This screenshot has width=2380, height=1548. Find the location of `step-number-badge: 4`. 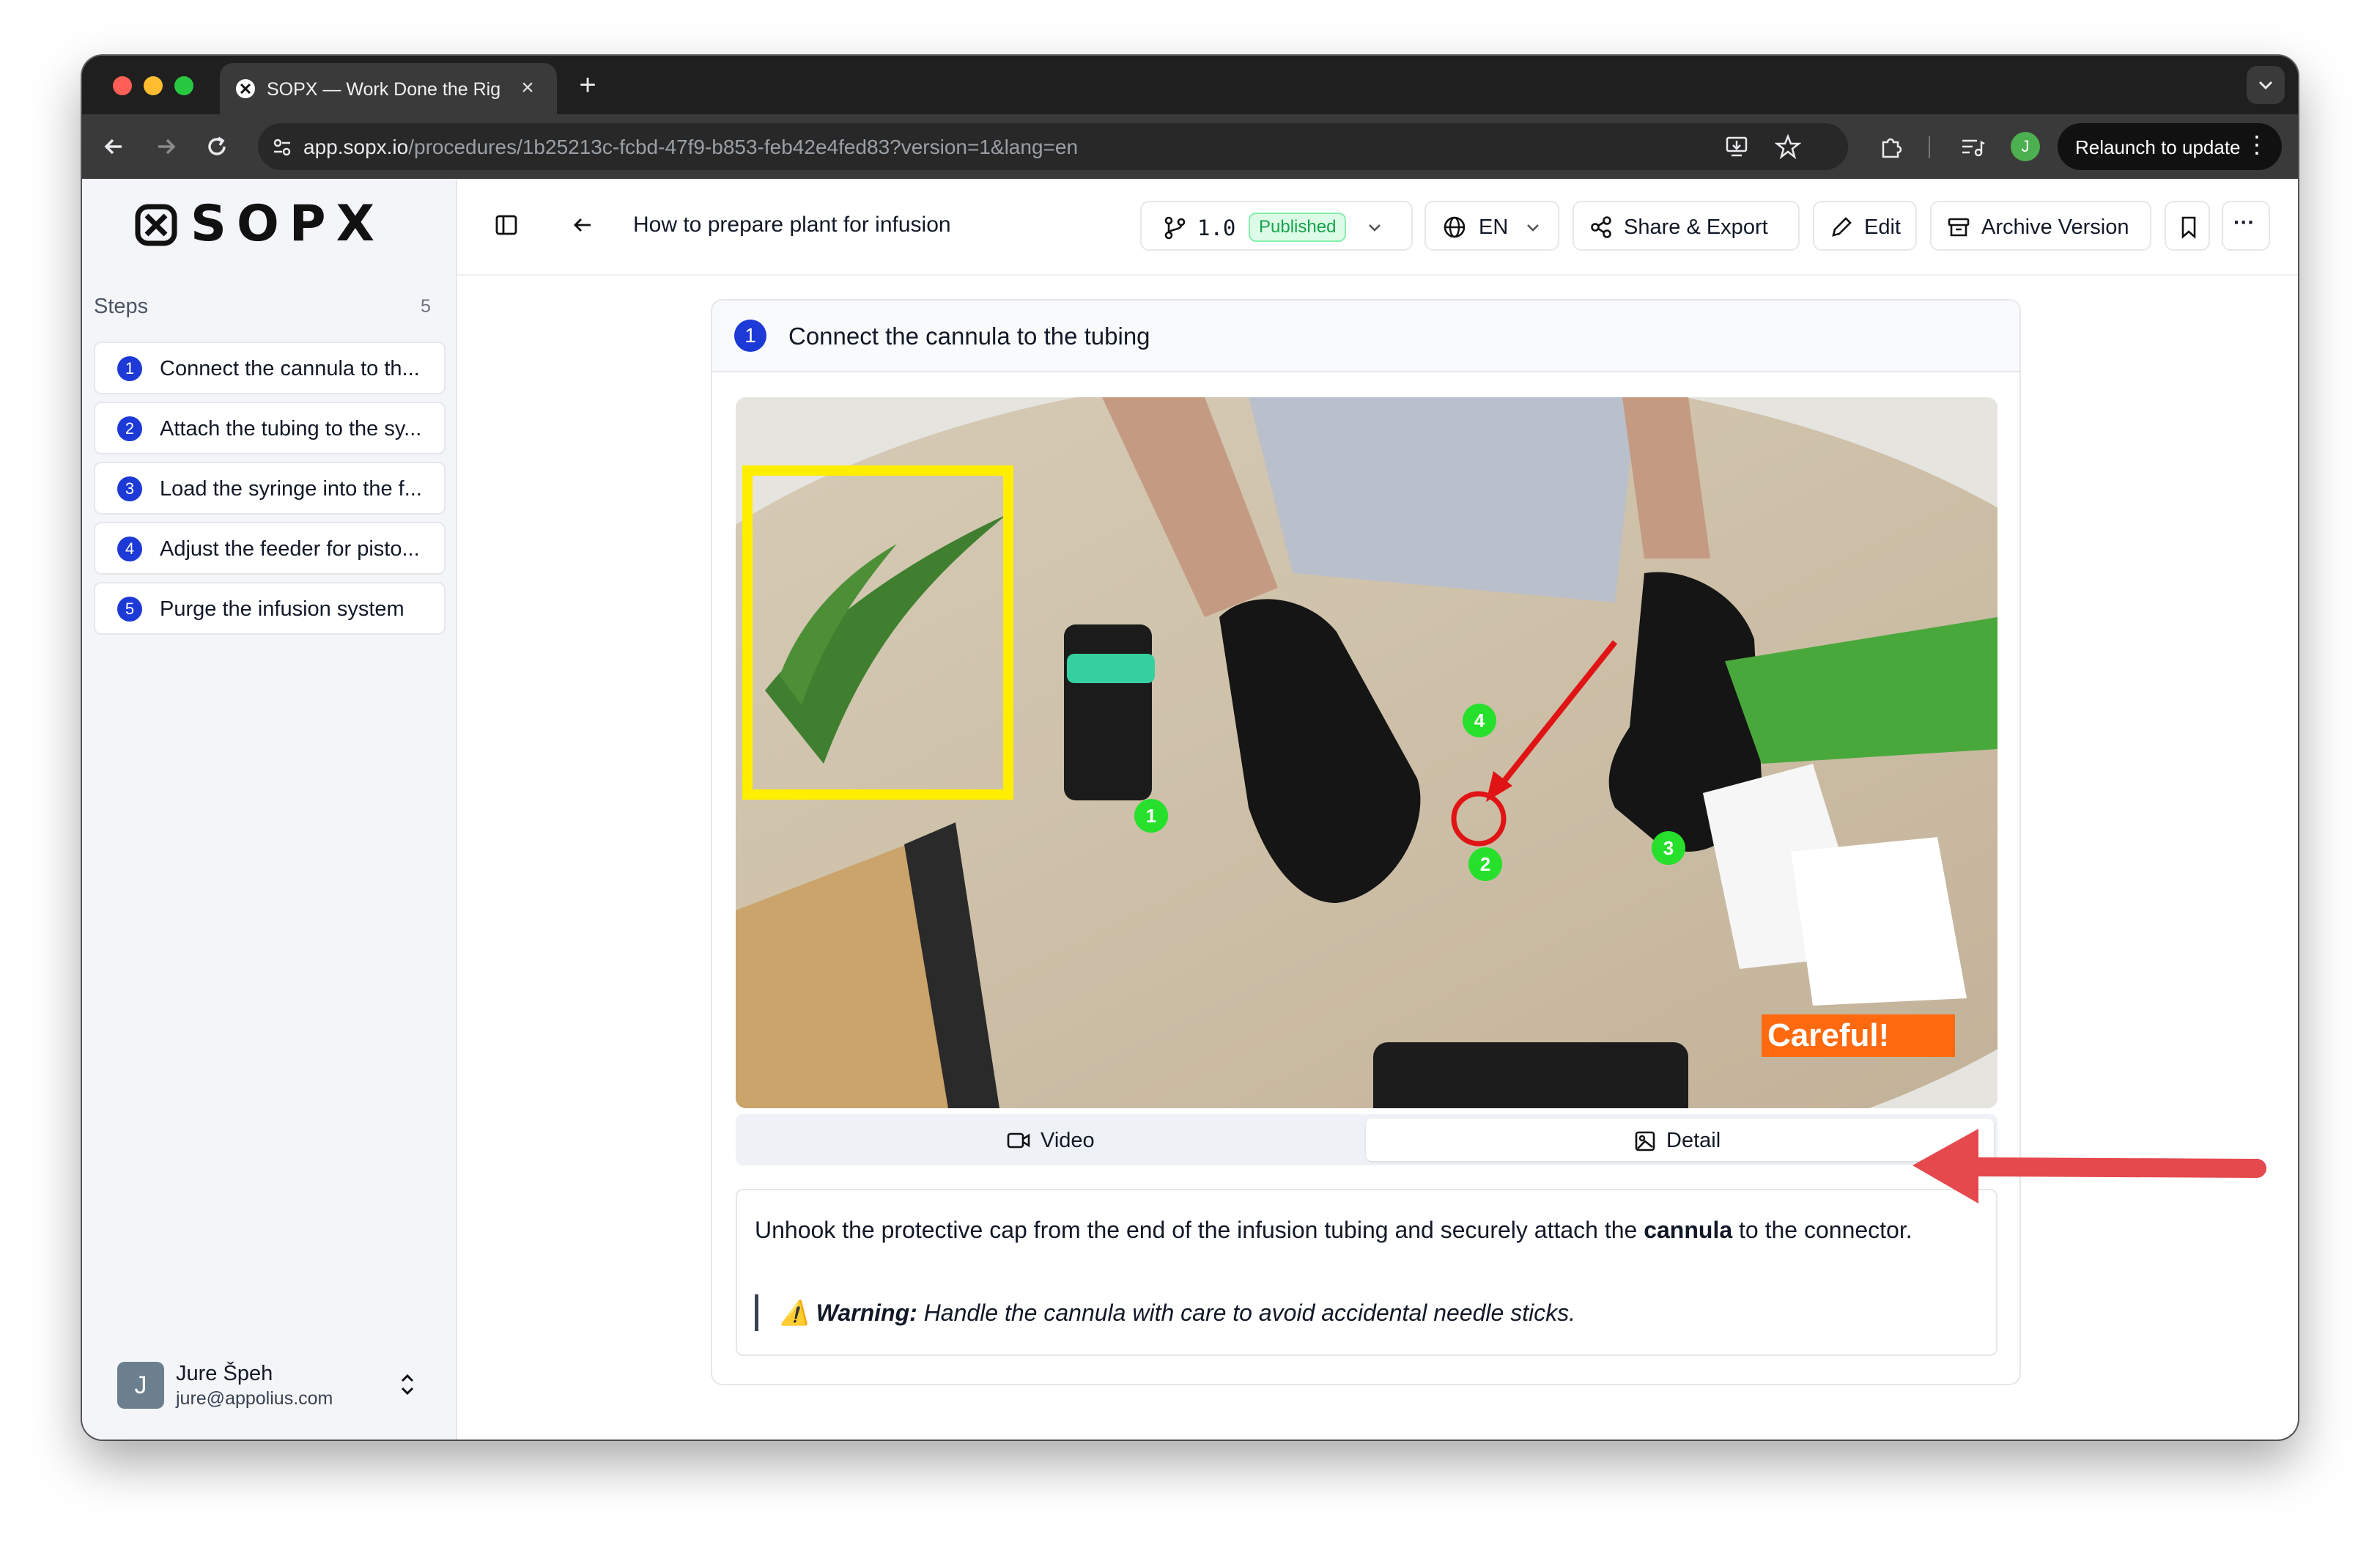

step-number-badge: 4 is located at coordinates (129, 549).